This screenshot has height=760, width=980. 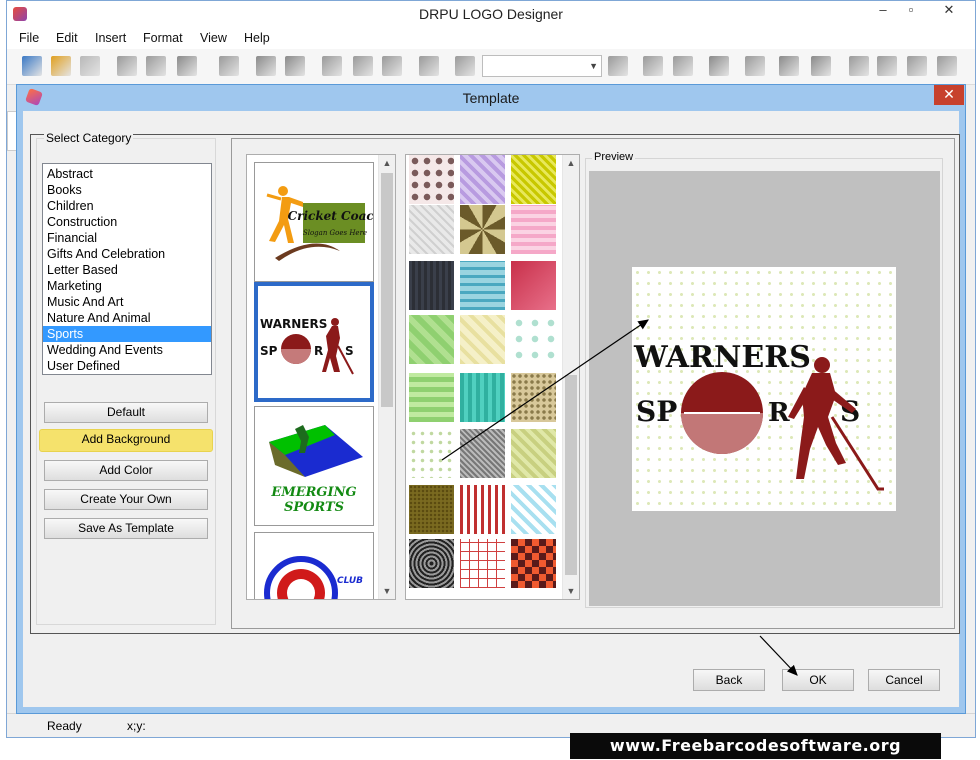 I want to click on send-back-icon, so click(x=821, y=66).